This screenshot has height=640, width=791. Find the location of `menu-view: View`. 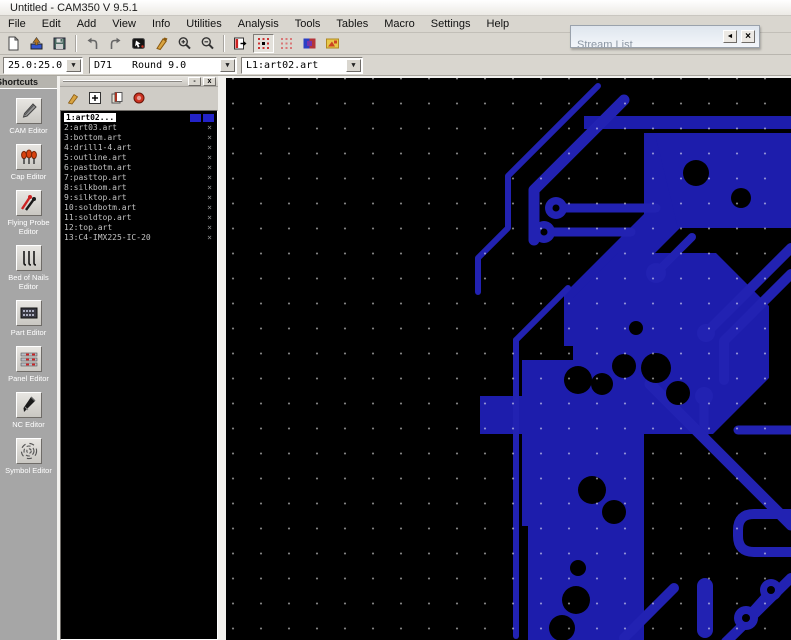

menu-view: View is located at coordinates (124, 24).